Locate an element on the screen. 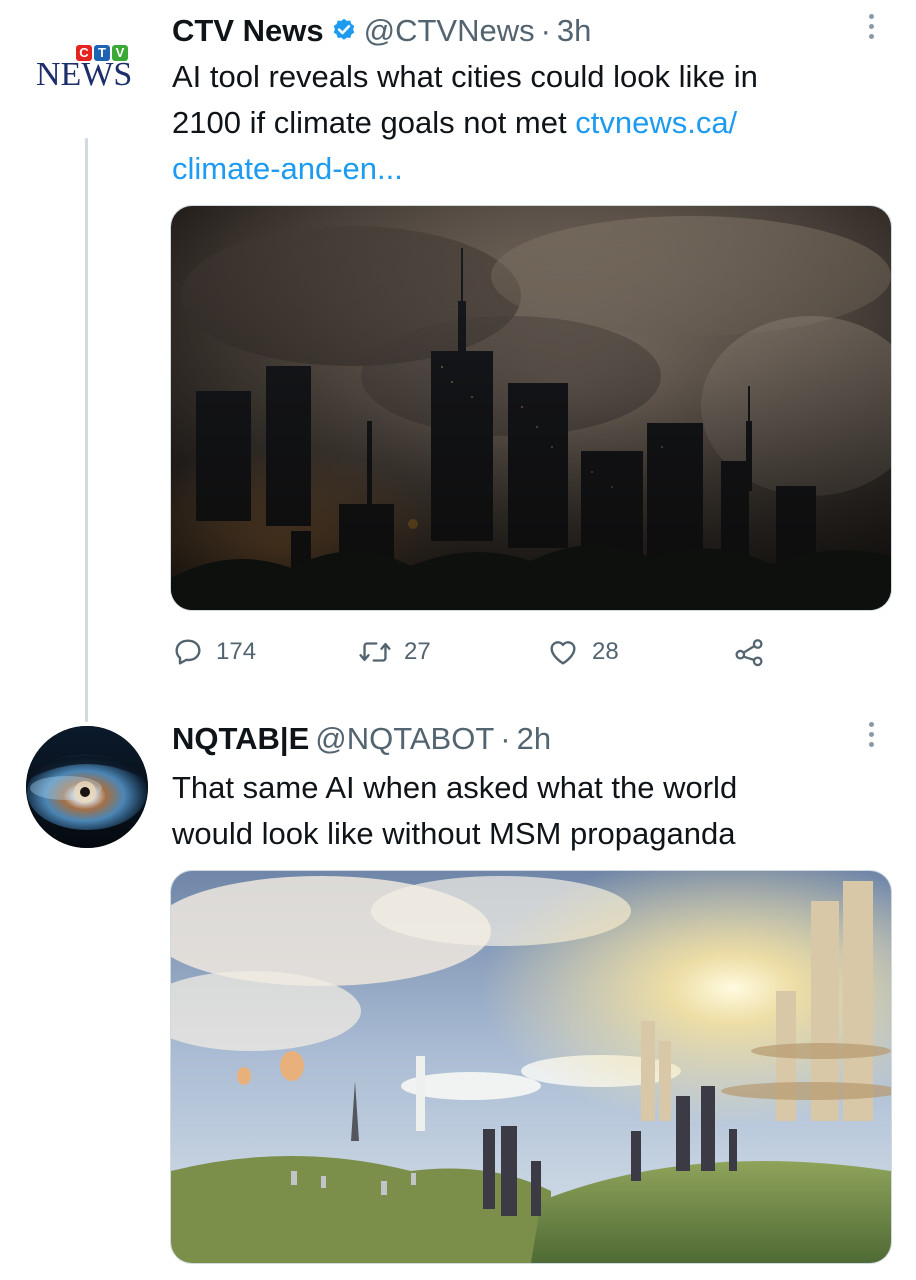 This screenshot has width=916, height=1280. retweet-icon is located at coordinates (375, 652).